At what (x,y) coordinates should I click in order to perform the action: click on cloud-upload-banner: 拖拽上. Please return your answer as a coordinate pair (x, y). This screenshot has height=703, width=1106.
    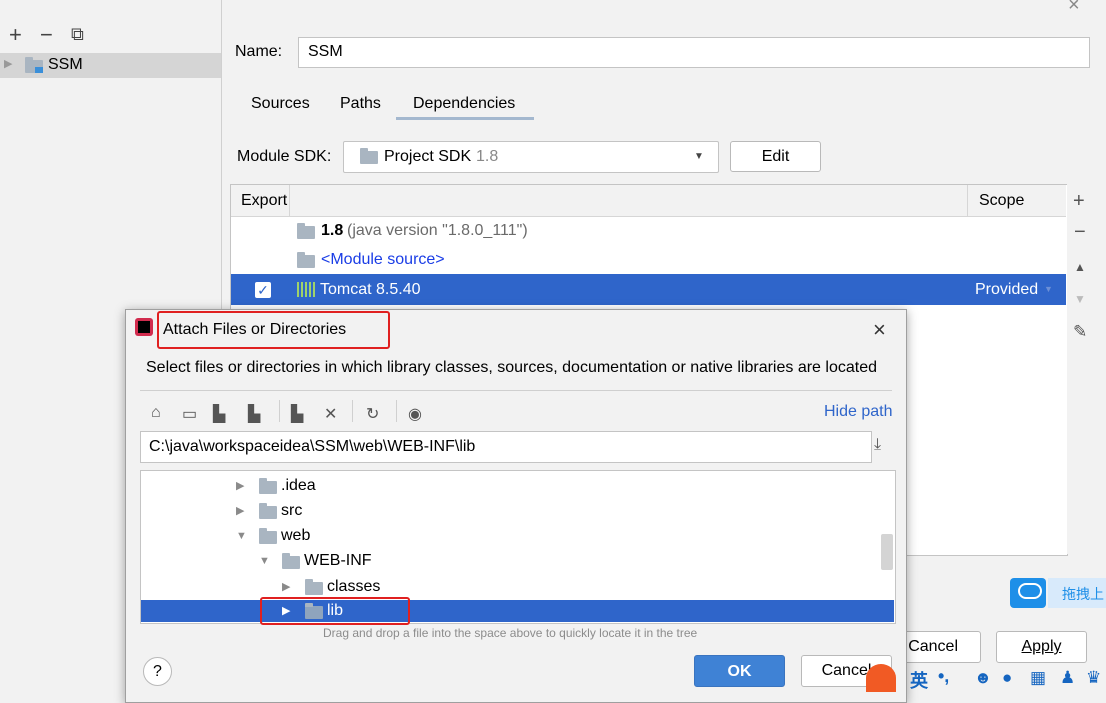
    Looking at the image, I should click on (1077, 593).